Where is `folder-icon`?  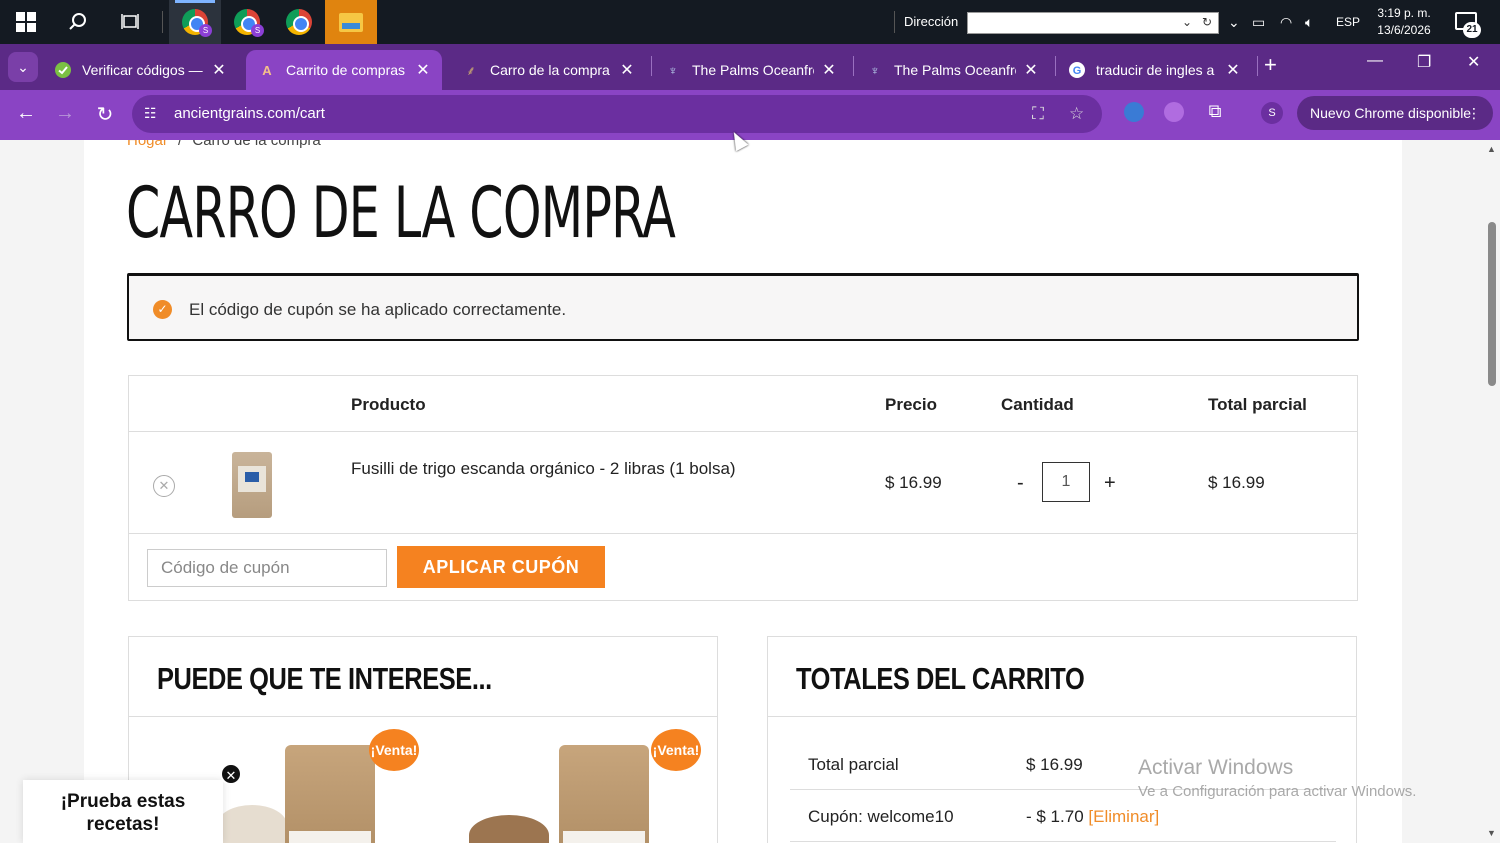
folder-icon is located at coordinates (351, 22).